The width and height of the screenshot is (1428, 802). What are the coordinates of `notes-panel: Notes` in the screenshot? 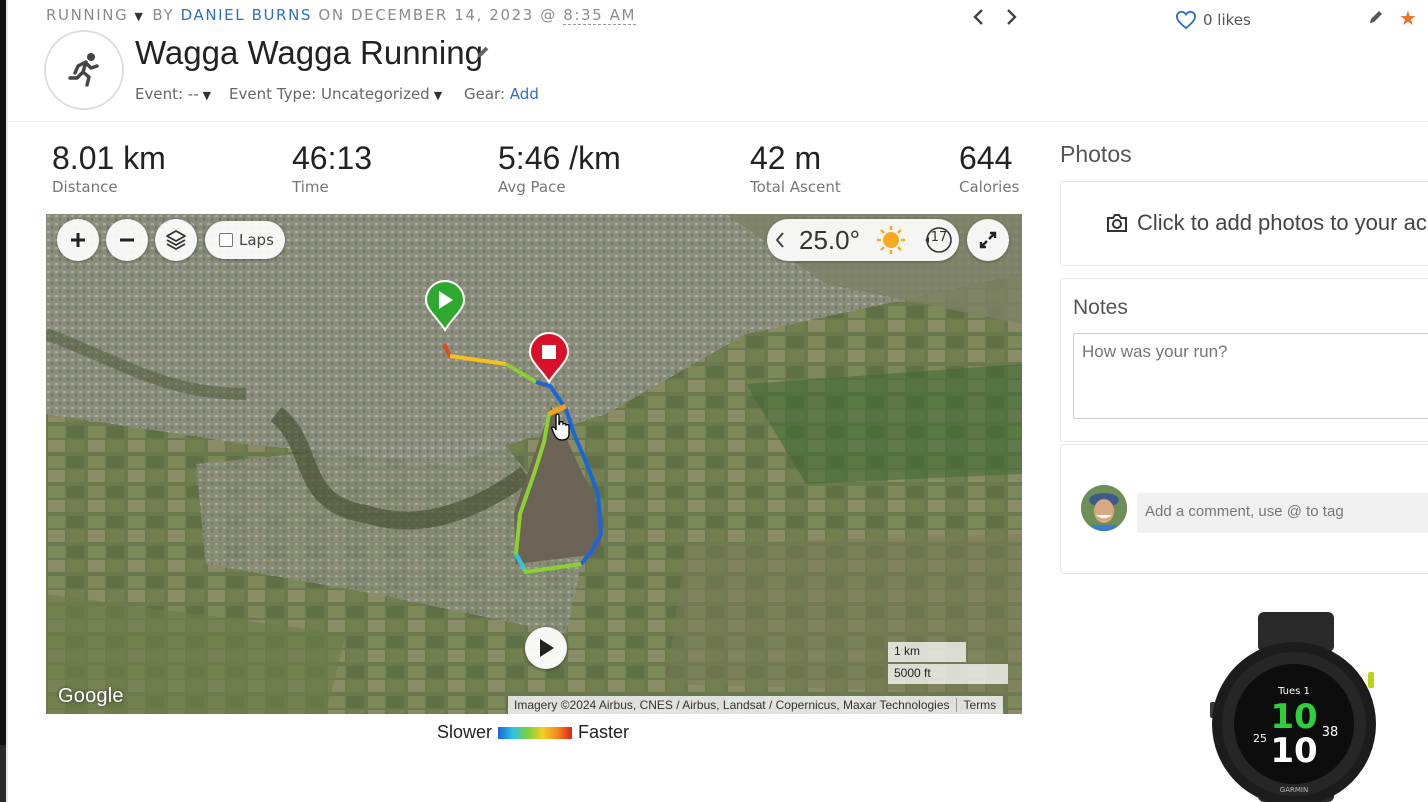 It's located at (1244, 360).